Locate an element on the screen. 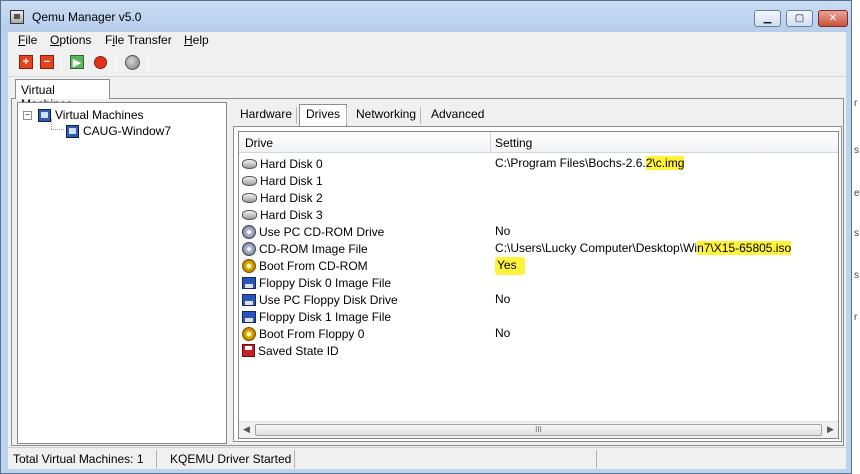 The image size is (860, 474). minimize-button: ▁ is located at coordinates (767, 18).